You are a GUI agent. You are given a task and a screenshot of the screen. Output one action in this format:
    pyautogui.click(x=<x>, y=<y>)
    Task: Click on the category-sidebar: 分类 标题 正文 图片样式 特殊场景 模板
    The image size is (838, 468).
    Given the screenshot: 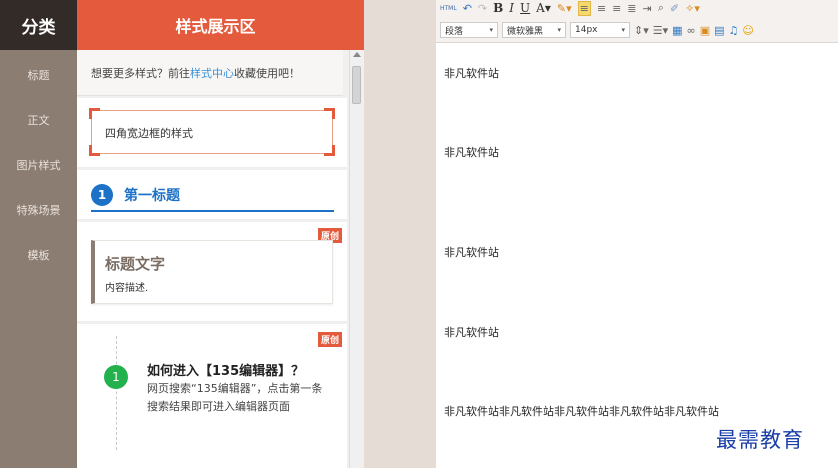 What is the action you would take?
    pyautogui.click(x=38, y=234)
    